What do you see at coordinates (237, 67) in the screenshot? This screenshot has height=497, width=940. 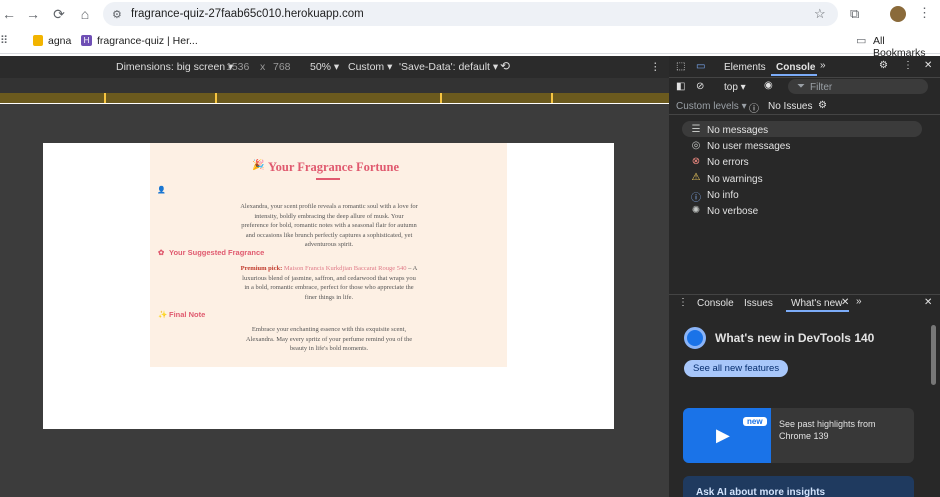 I see `width-input: 1536` at bounding box center [237, 67].